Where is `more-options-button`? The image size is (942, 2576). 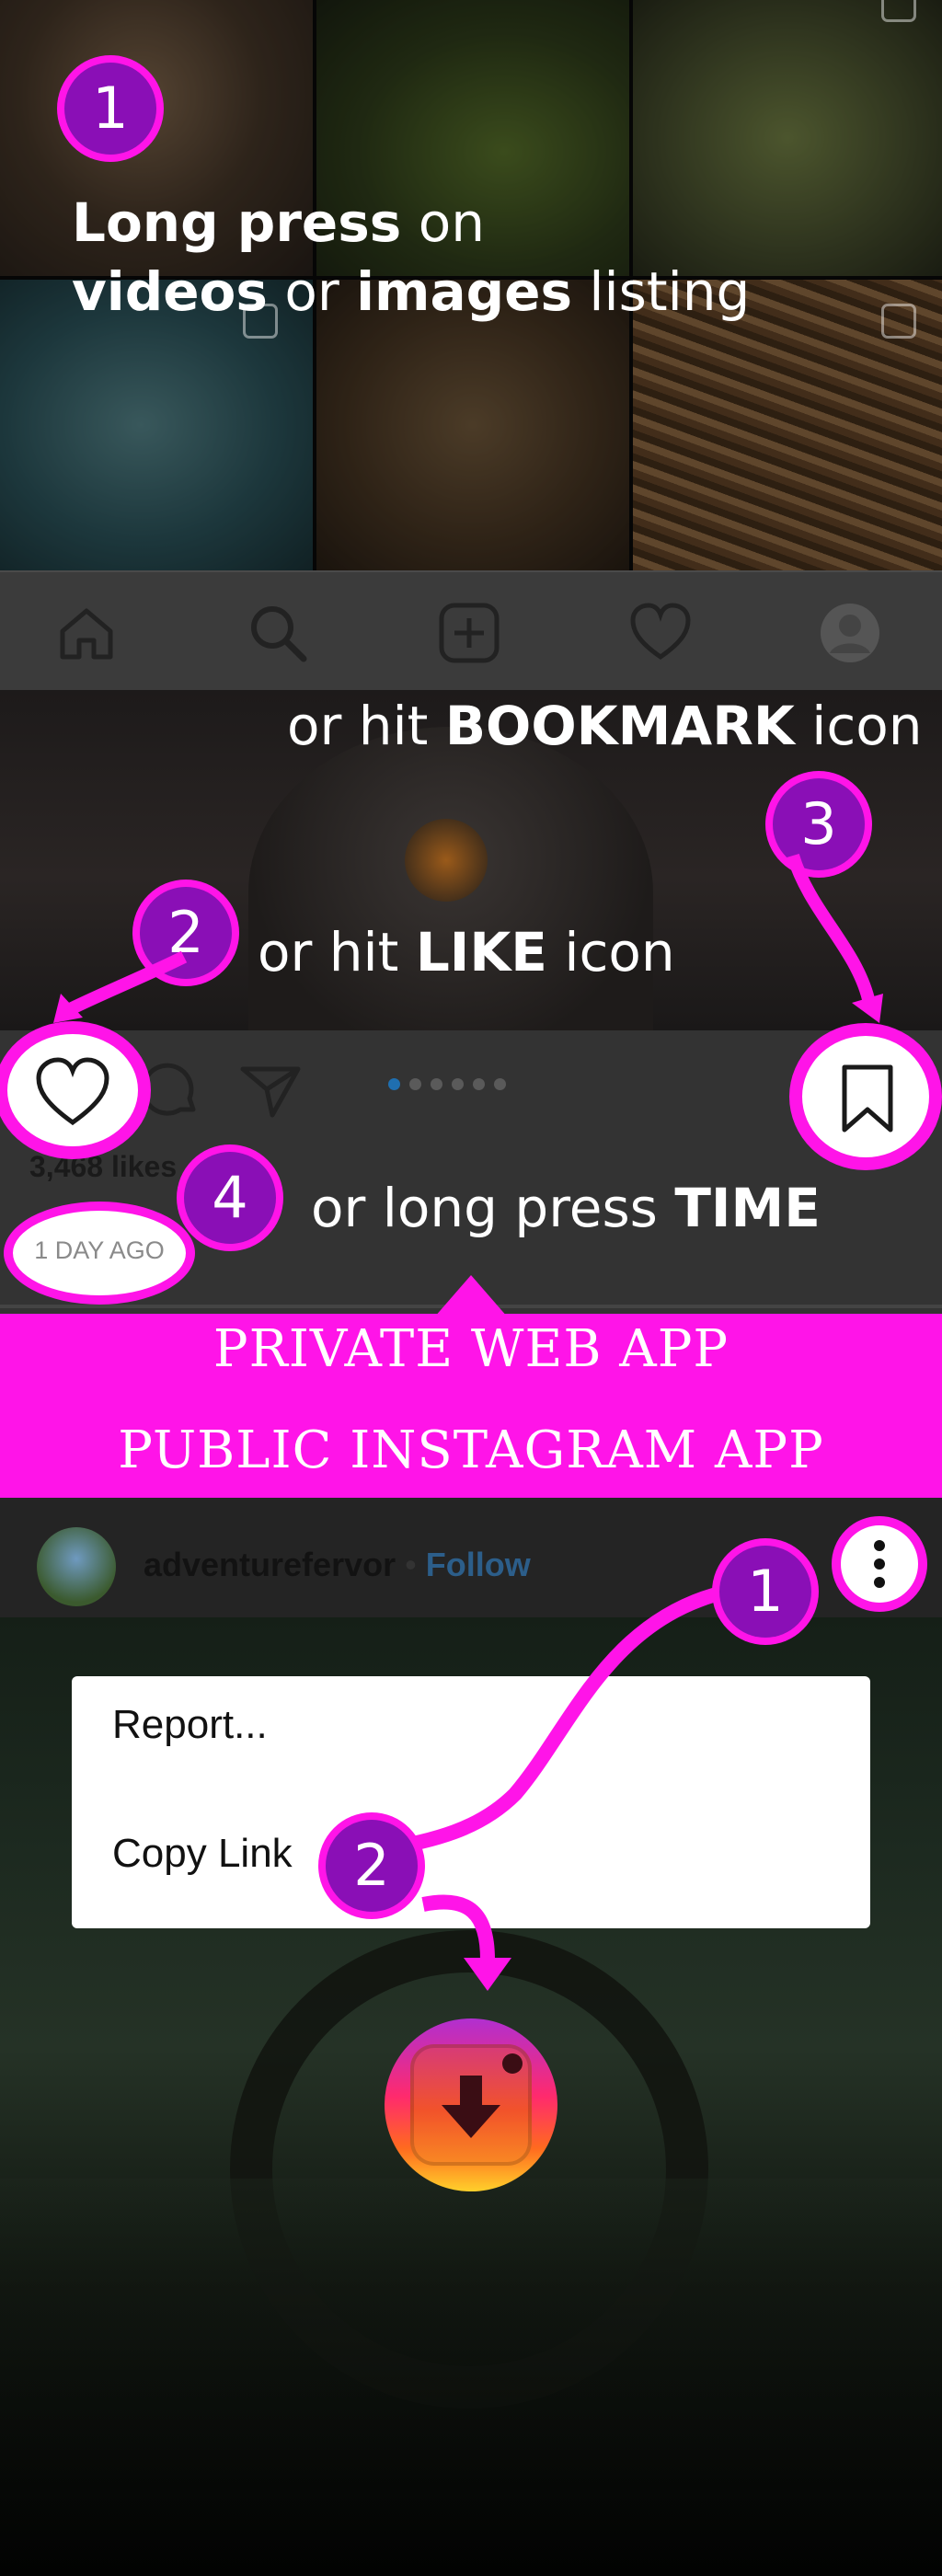 more-options-button is located at coordinates (879, 1564).